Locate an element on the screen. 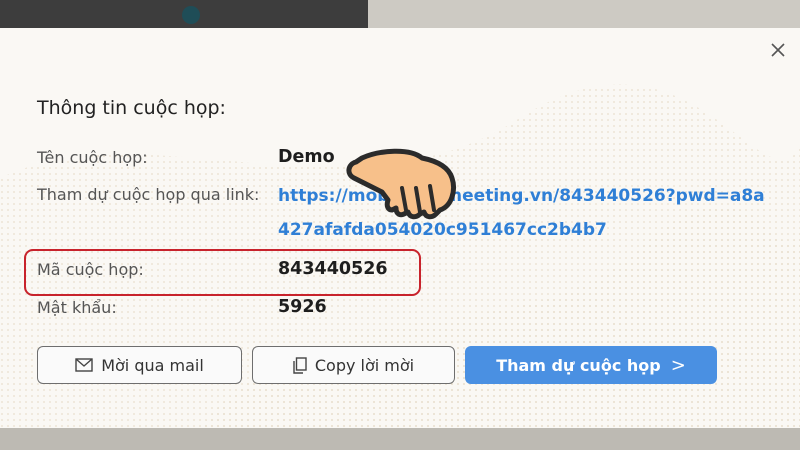  mail-icon is located at coordinates (84, 365).